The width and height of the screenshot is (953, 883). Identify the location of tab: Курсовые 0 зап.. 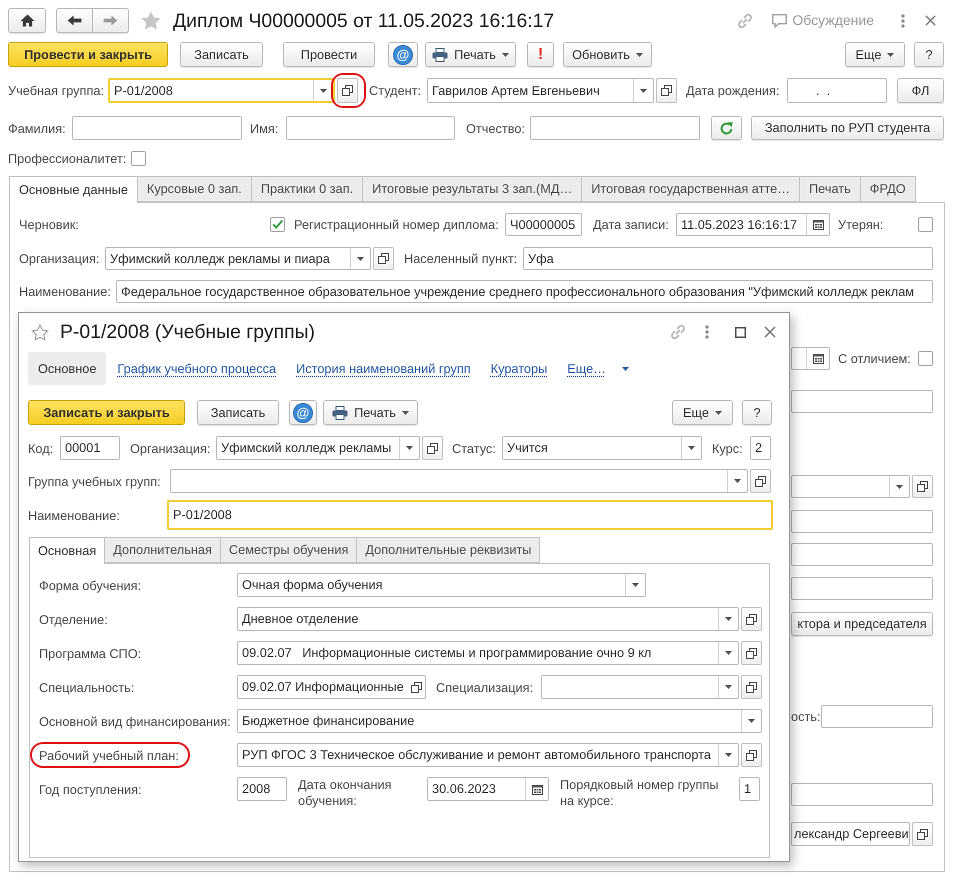
(194, 189).